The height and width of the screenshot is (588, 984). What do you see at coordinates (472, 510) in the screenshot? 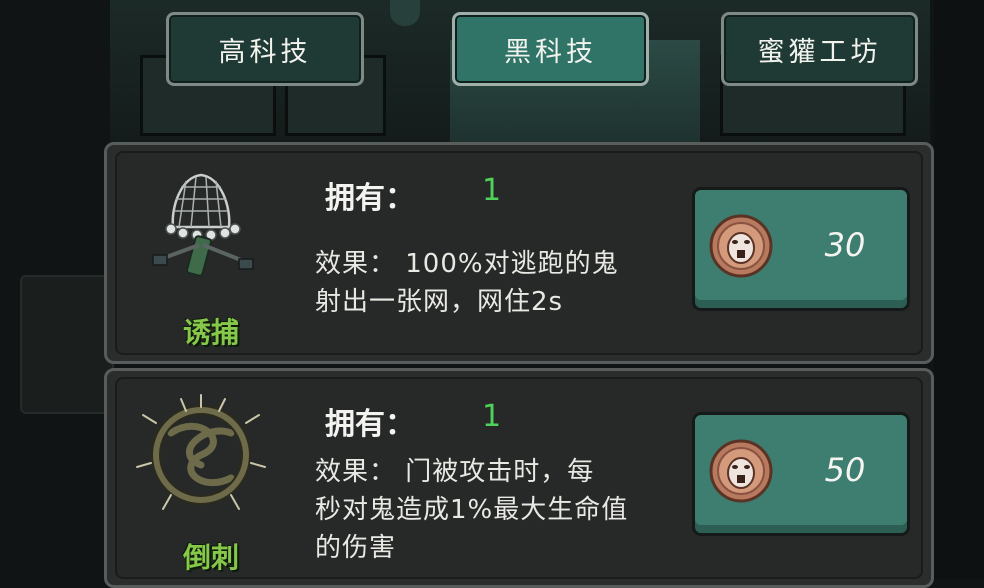
I see `effect-line: 秒对鬼造成1%最大生命值` at bounding box center [472, 510].